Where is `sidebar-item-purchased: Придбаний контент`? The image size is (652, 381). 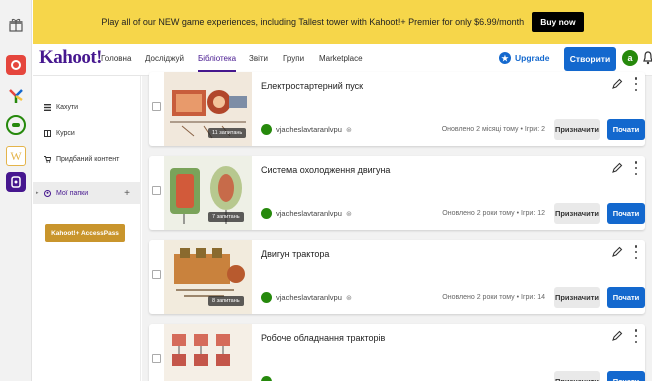
sidebar-item-purchased: Придбаний контент is located at coordinates (86, 159).